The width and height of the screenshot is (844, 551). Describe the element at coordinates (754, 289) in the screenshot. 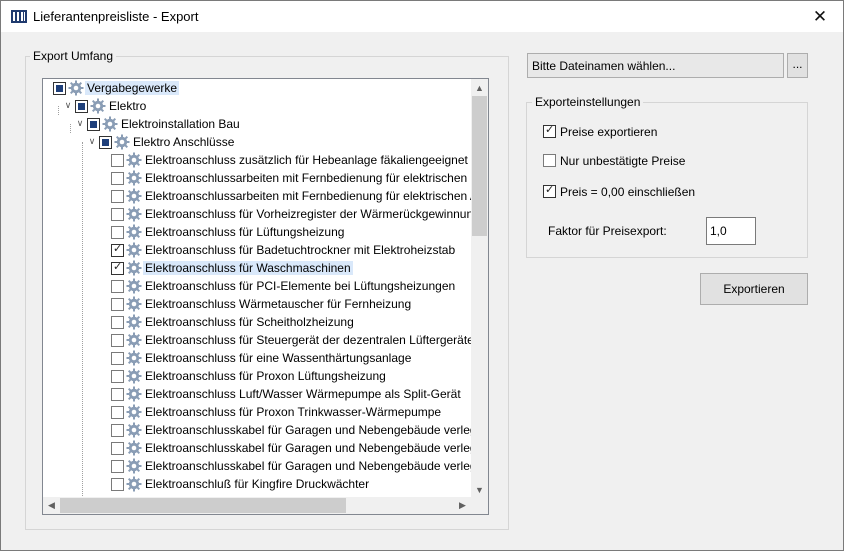

I see `export-button: Exportieren` at that location.